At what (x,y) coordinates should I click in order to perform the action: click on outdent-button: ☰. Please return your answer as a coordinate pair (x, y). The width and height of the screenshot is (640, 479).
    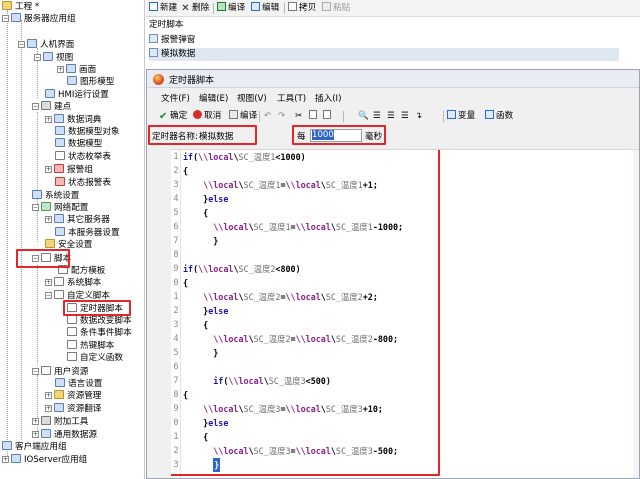
    Looking at the image, I should click on (391, 116).